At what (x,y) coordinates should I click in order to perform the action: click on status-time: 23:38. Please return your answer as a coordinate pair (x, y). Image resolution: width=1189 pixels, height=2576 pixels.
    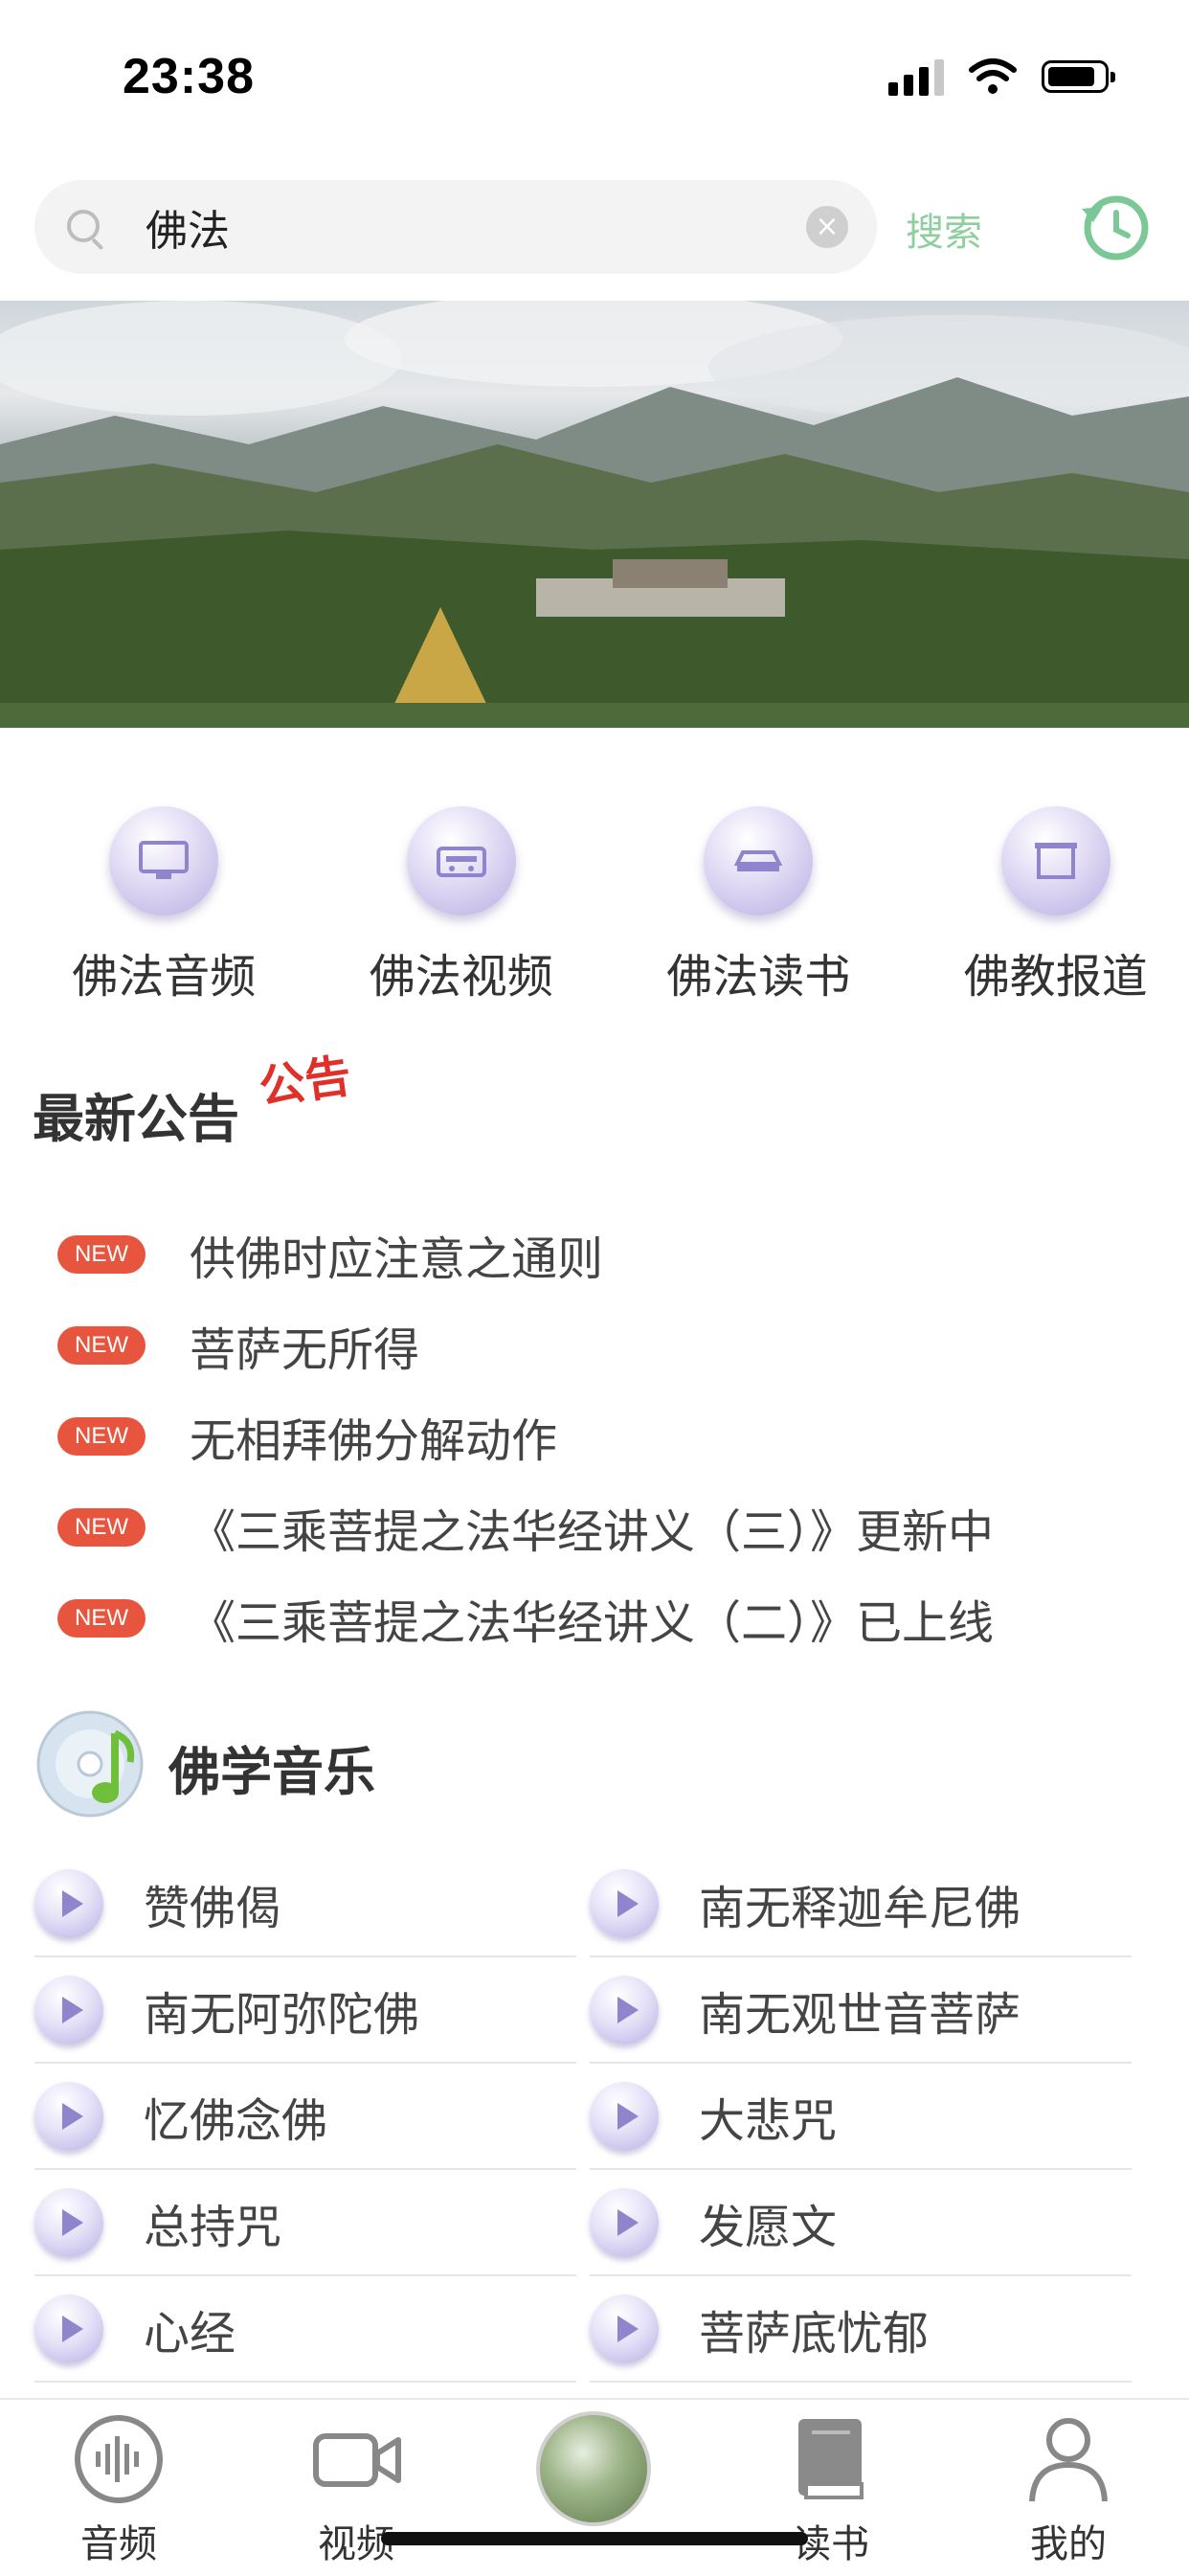
    Looking at the image, I should click on (189, 76).